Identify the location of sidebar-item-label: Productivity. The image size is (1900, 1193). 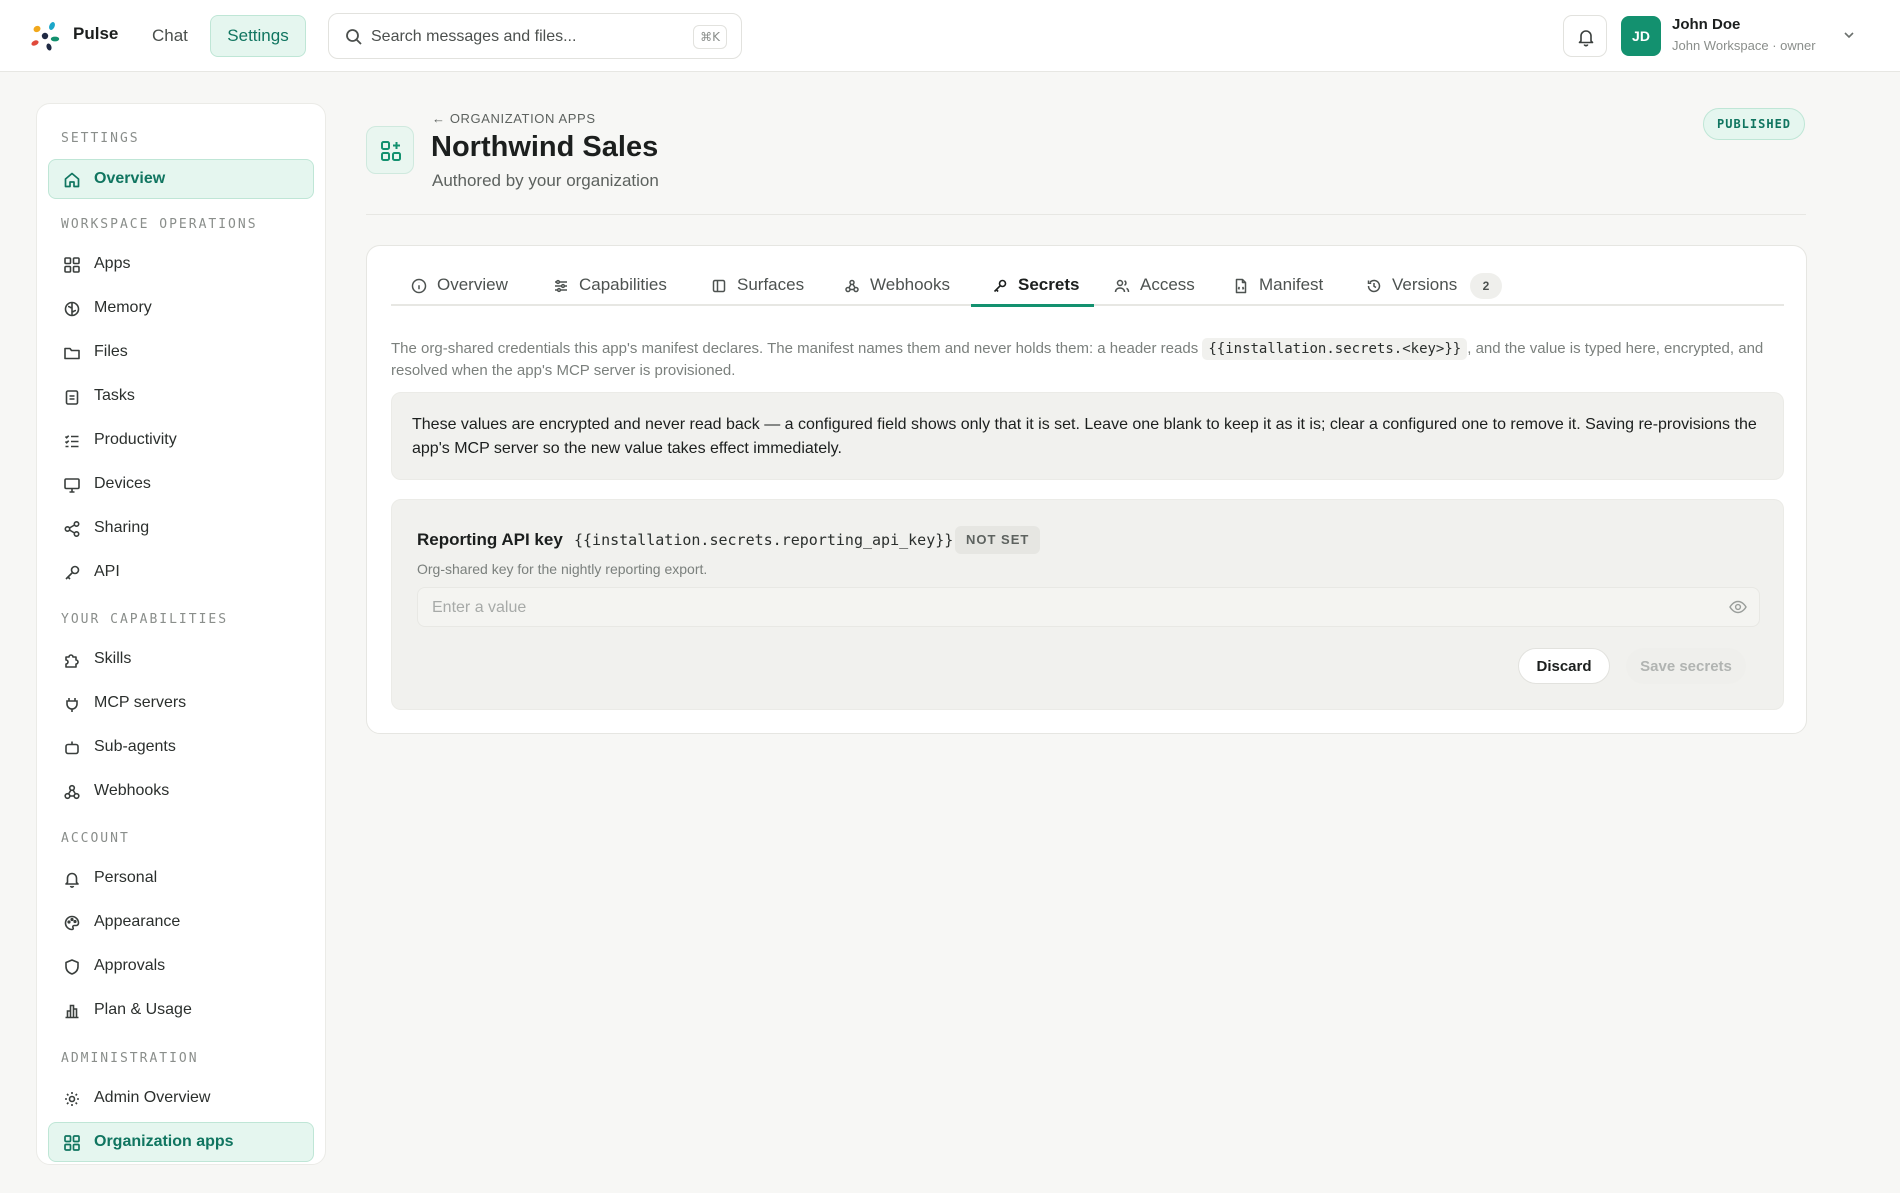
(135, 439).